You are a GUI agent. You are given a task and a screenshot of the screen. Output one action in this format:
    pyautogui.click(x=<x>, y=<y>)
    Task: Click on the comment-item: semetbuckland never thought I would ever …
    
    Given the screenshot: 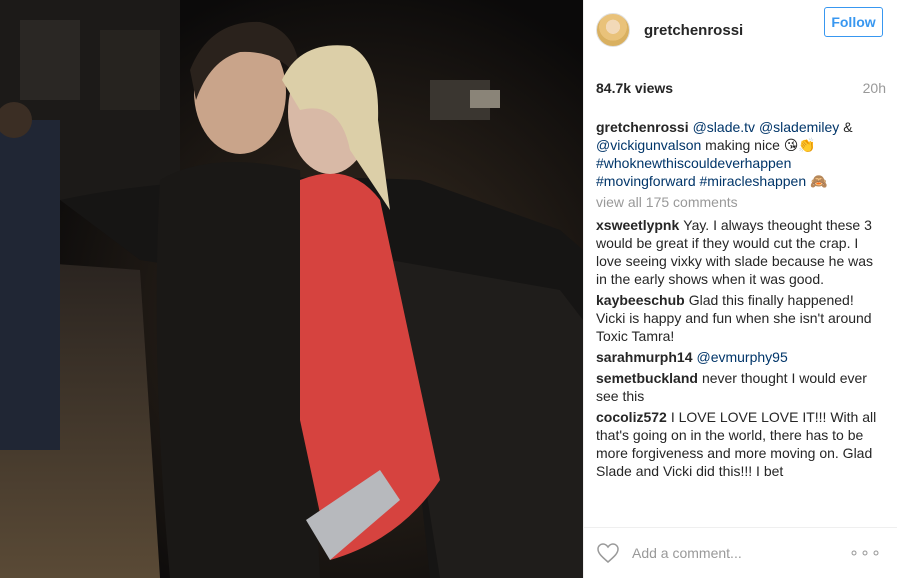 What is the action you would take?
    pyautogui.click(x=741, y=387)
    